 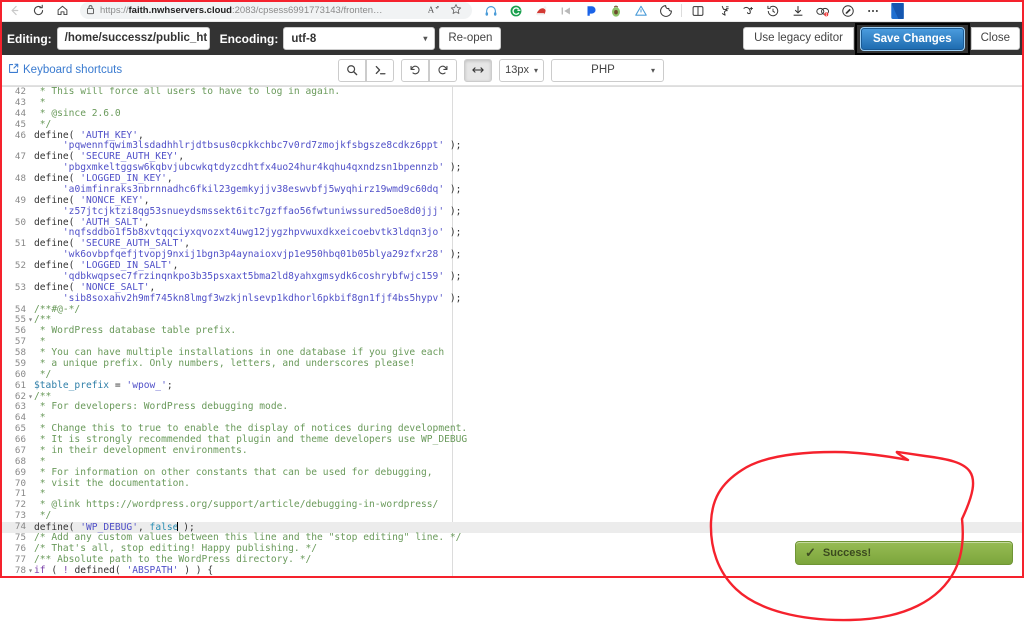 I want to click on code-line: 78 ▾ if ( ! defined( 'ABSPATH' ) ) {, so click(x=512, y=570).